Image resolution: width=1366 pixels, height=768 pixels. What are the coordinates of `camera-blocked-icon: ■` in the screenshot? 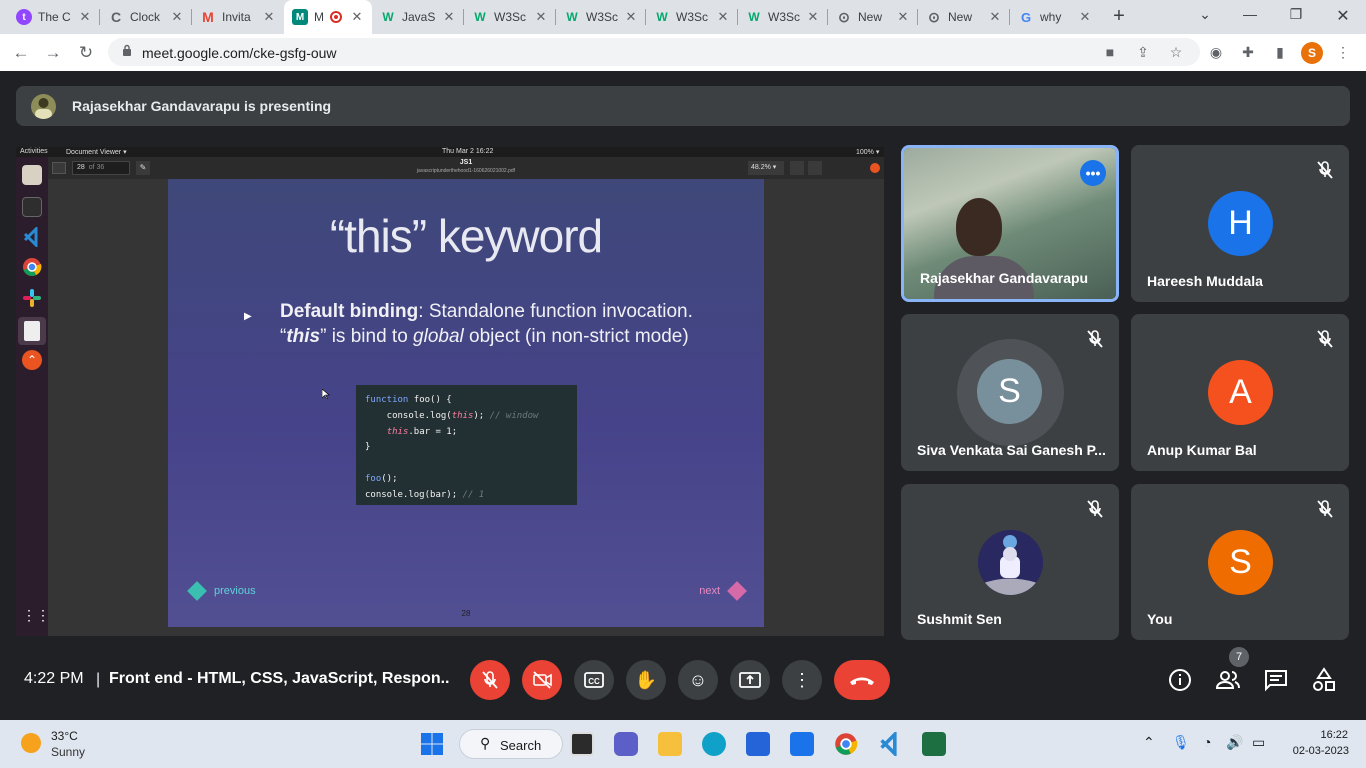 It's located at (1110, 52).